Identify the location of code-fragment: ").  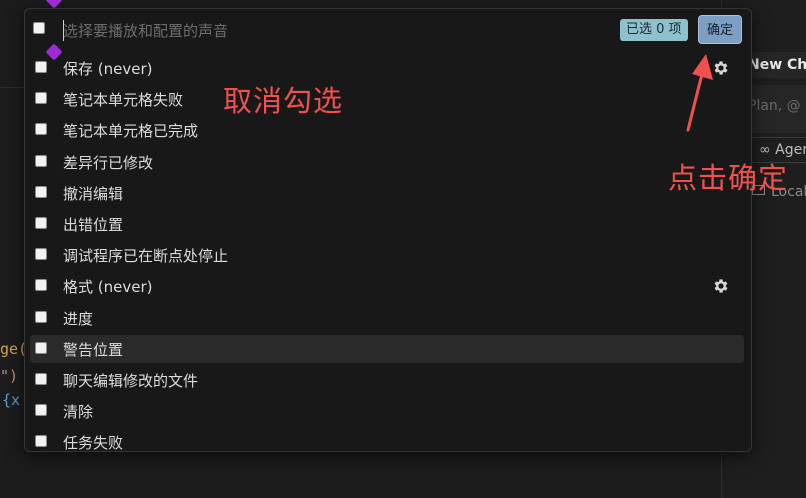
(9, 376).